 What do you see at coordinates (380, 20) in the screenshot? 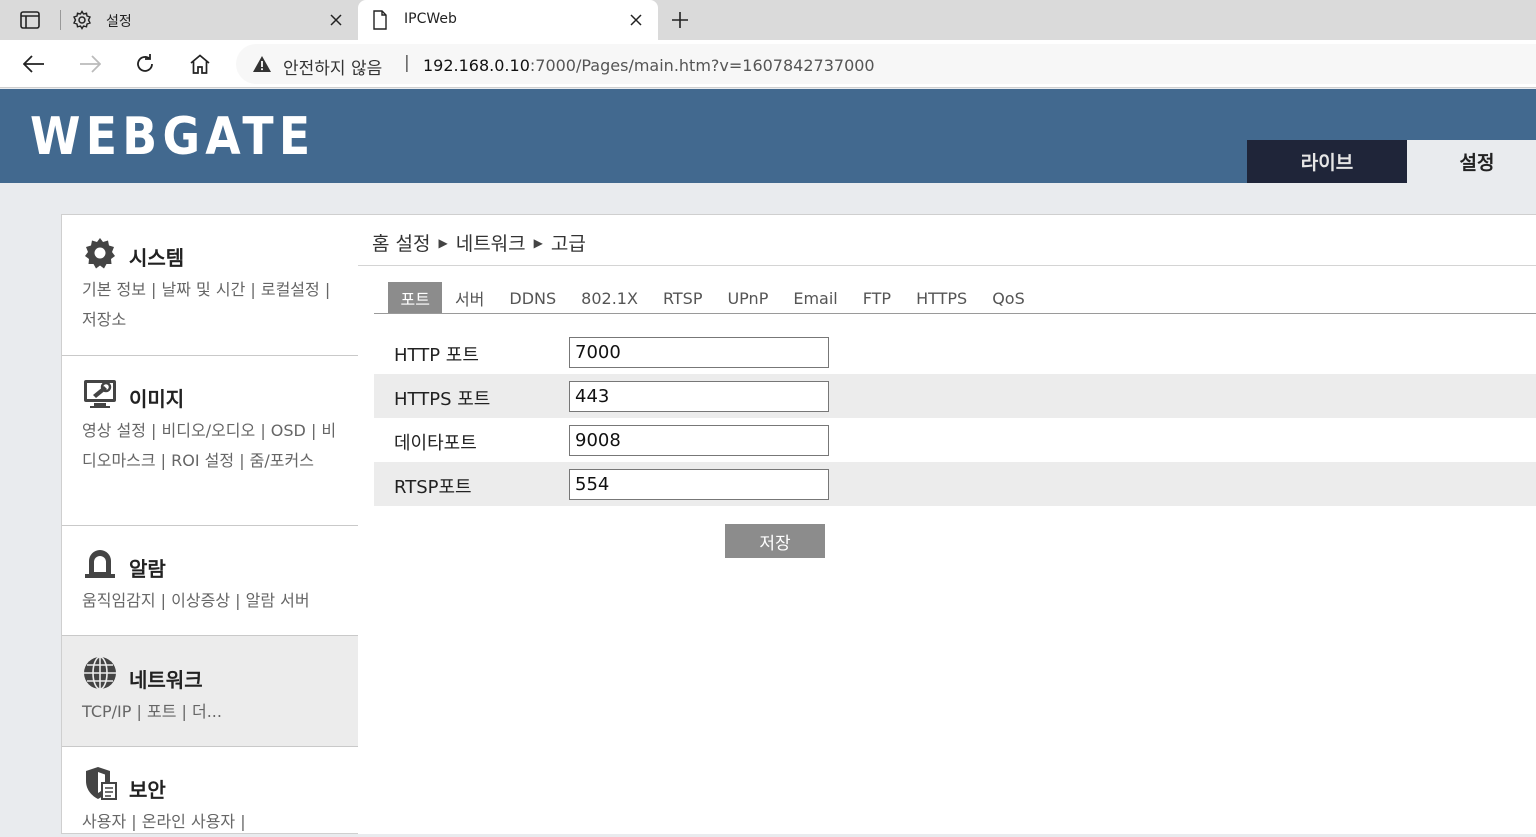
I see `page-icon` at bounding box center [380, 20].